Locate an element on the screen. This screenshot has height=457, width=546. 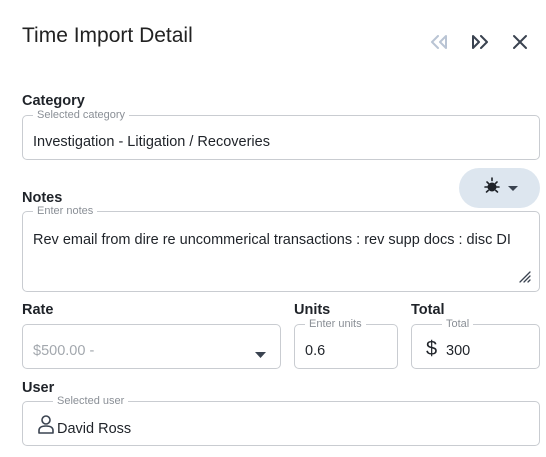
units-label: Units is located at coordinates (312, 310).